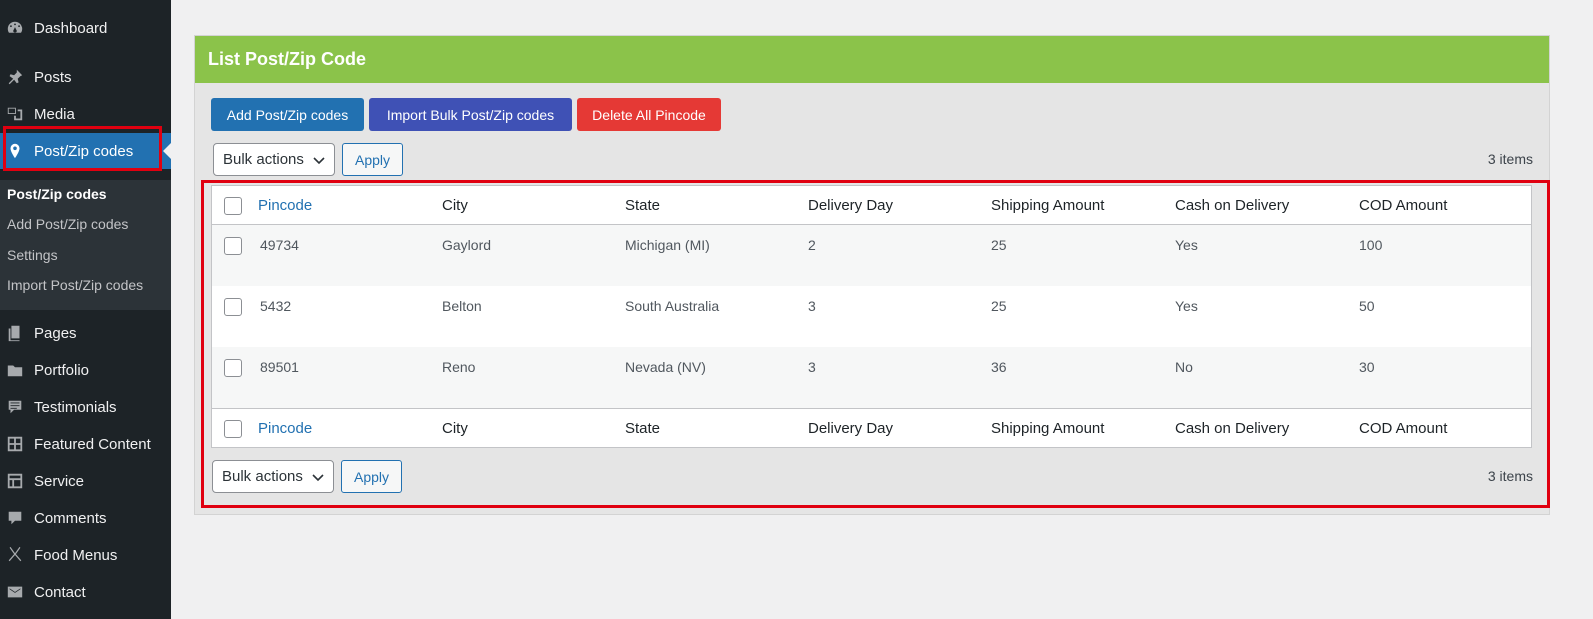  Describe the element at coordinates (53, 77) in the screenshot. I see `sidebar-item-label: Posts` at that location.